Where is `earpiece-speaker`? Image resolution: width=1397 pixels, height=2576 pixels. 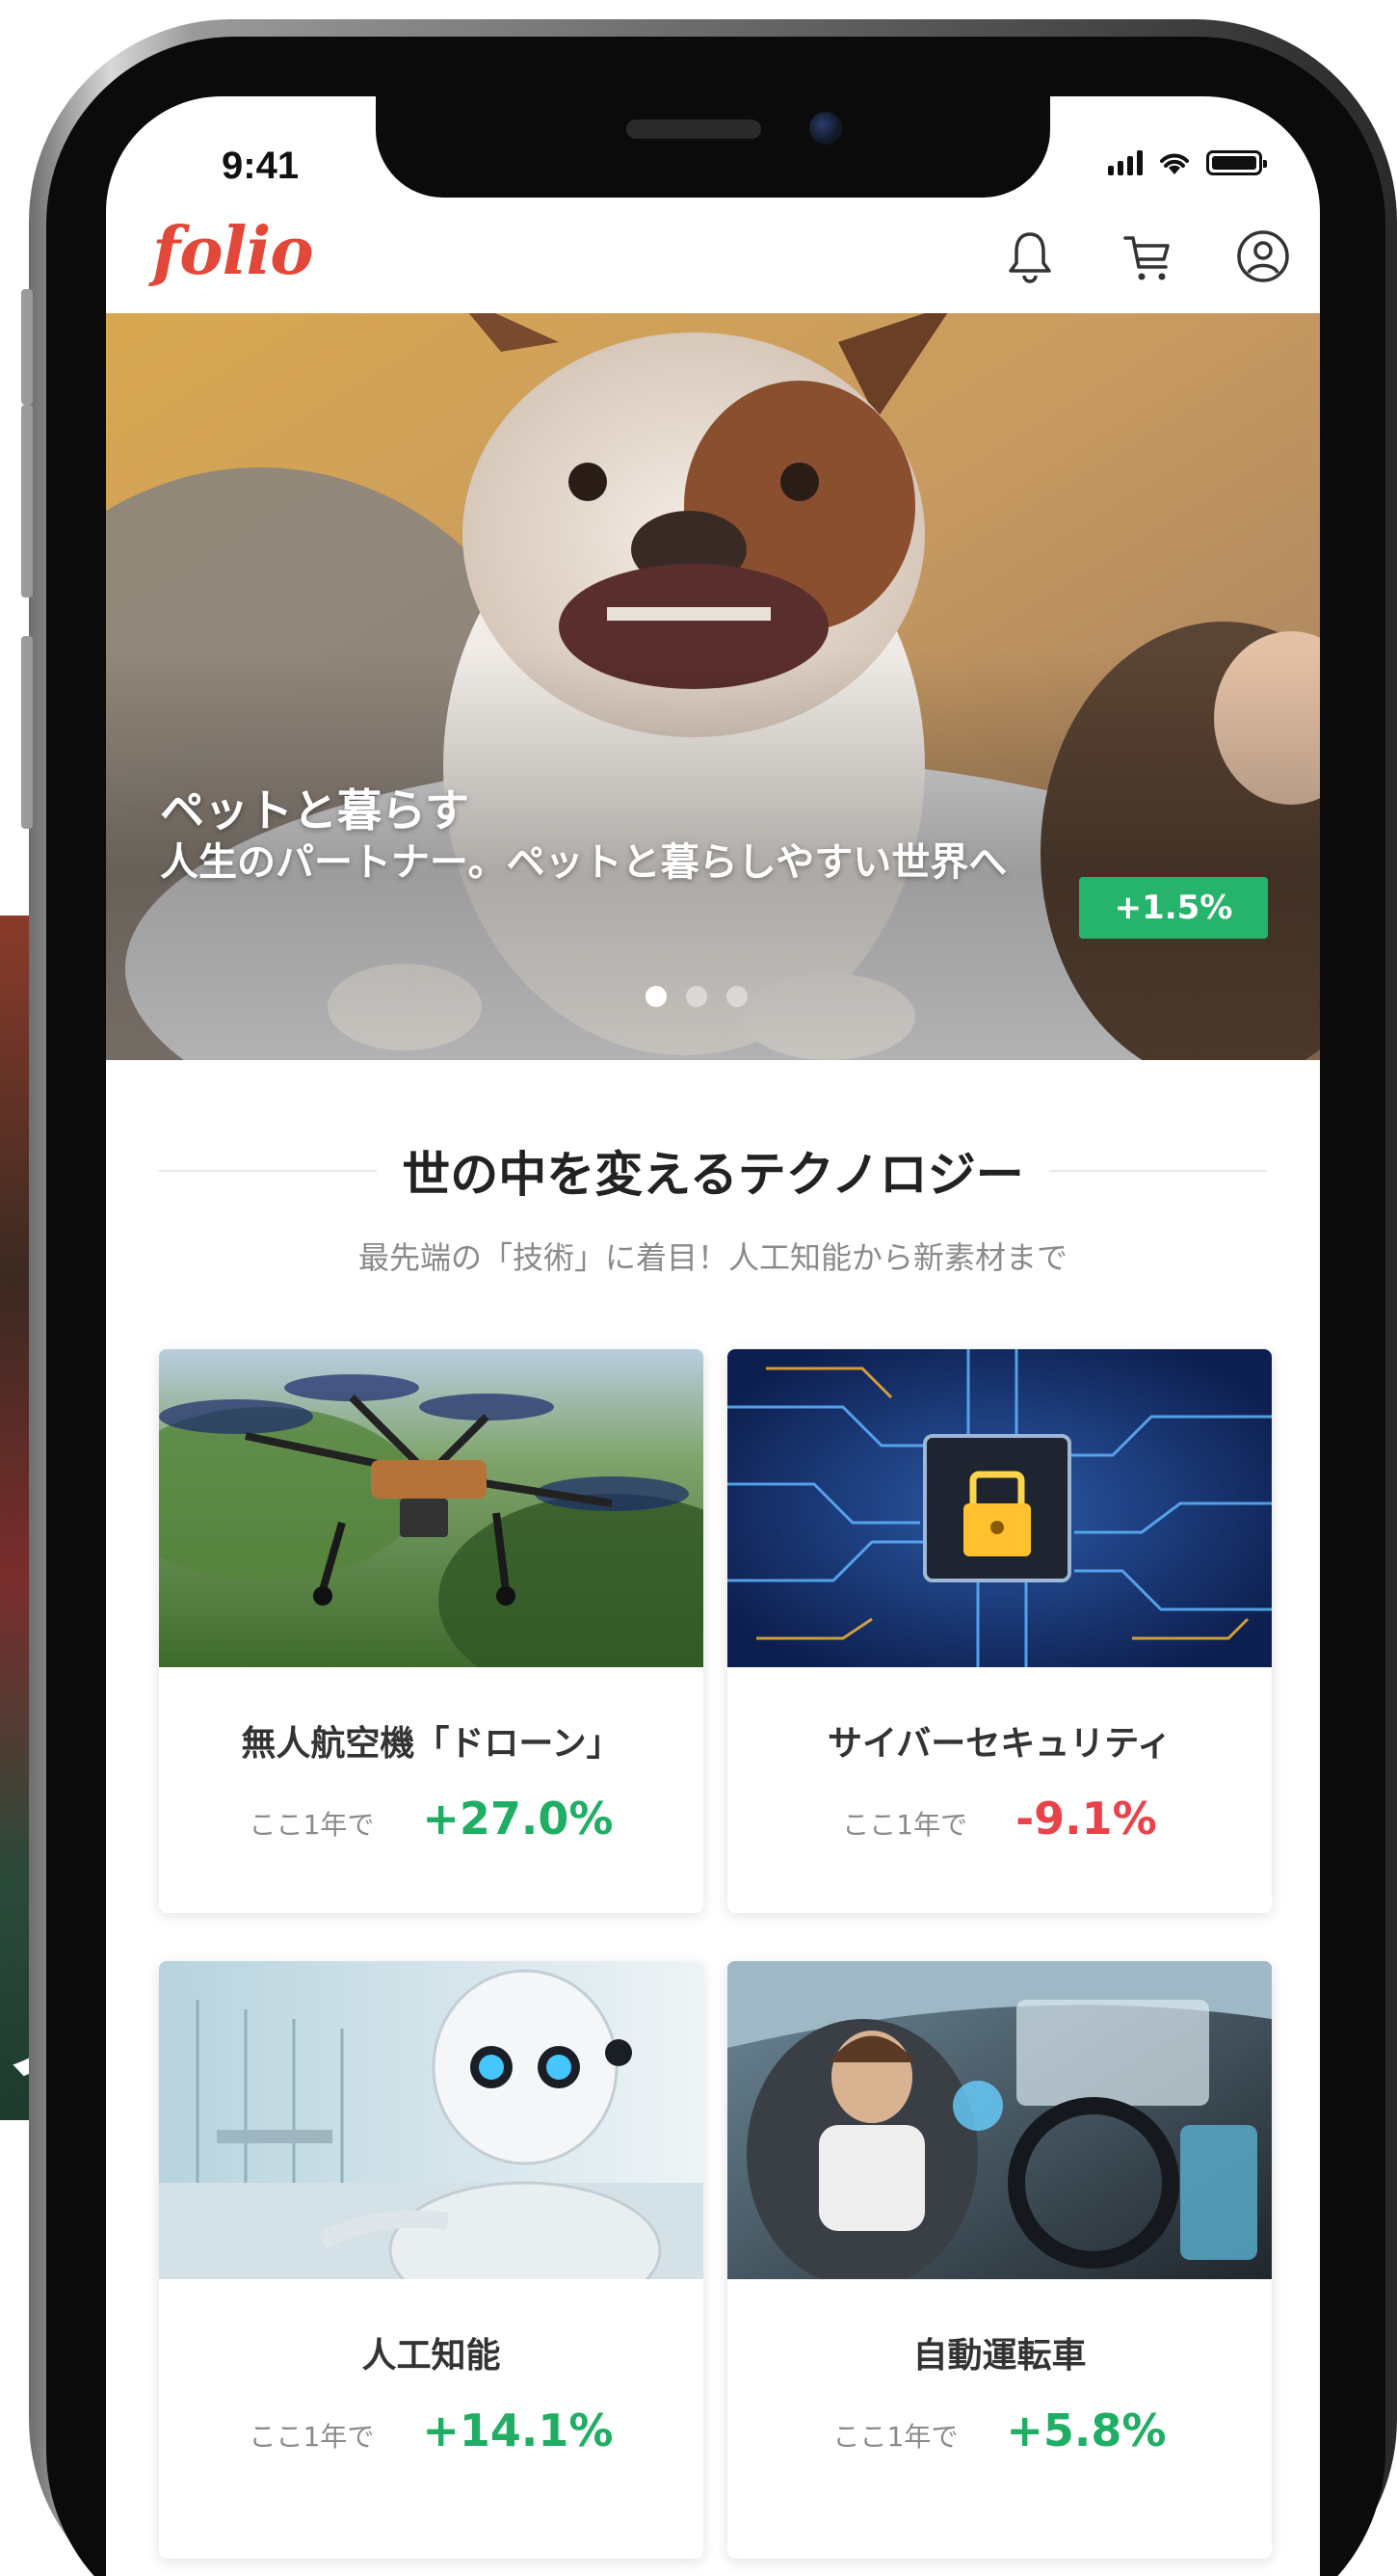 earpiece-speaker is located at coordinates (693, 129).